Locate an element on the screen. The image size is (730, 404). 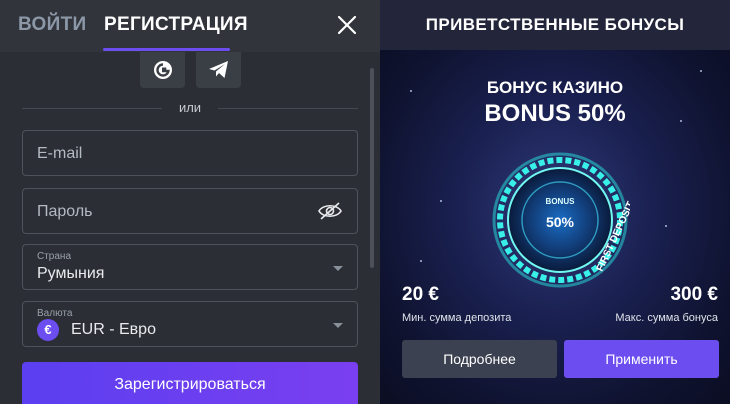
telegram-login-button is located at coordinates (218, 70).